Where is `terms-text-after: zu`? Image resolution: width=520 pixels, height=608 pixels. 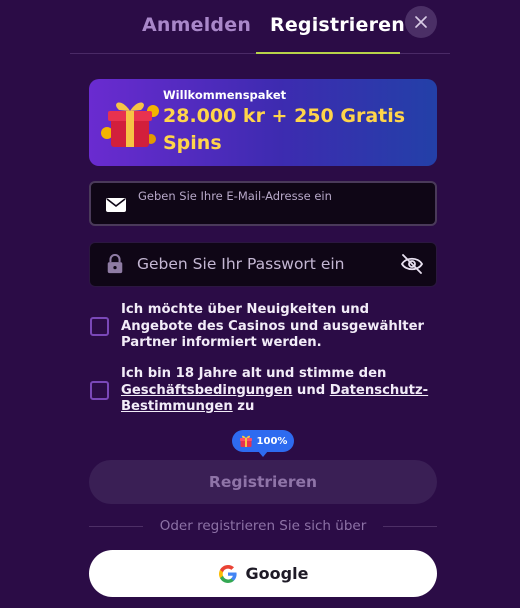 terms-text-after: zu is located at coordinates (243, 406).